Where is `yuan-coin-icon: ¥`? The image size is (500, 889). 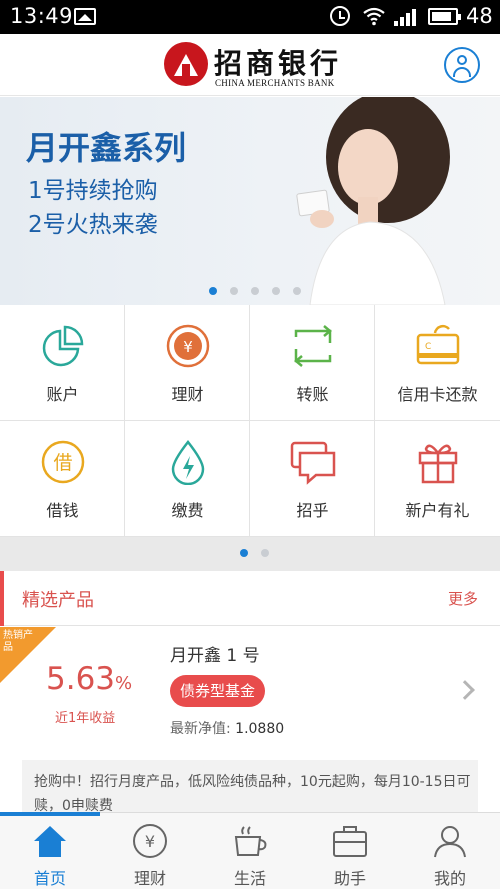
yuan-coin-icon: ¥ is located at coordinates (188, 346).